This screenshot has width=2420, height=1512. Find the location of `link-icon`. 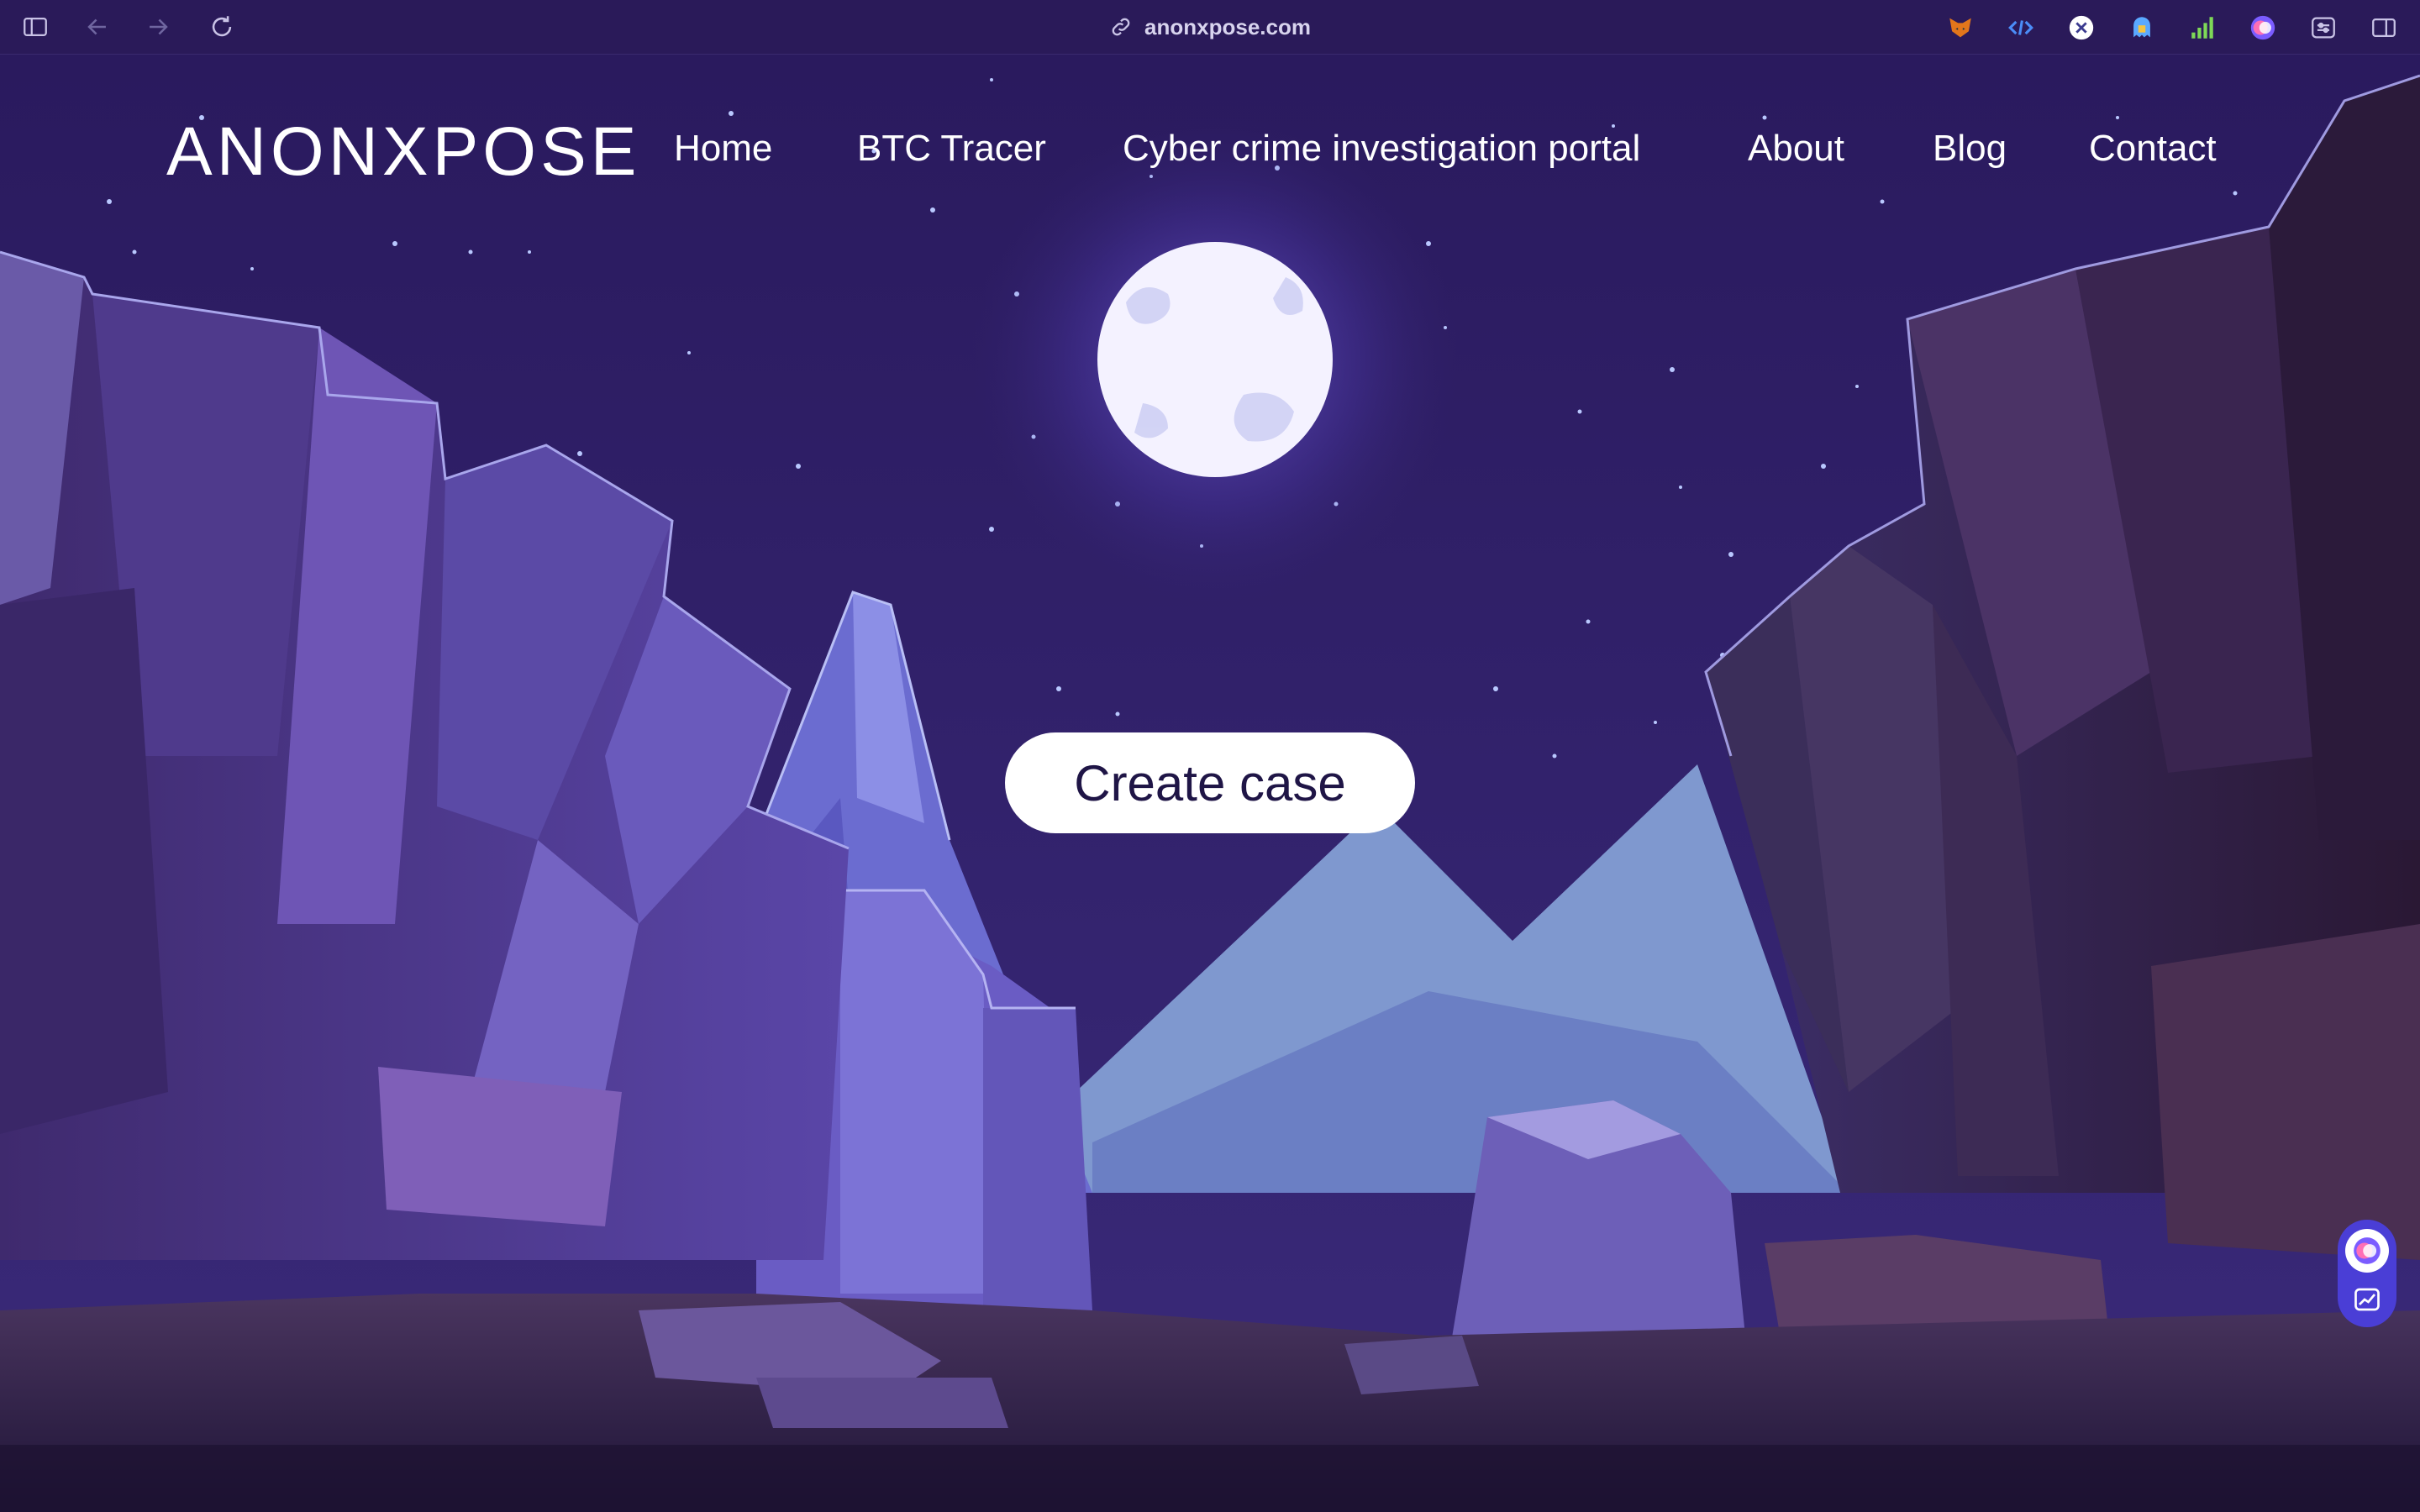

link-icon is located at coordinates (1121, 27).